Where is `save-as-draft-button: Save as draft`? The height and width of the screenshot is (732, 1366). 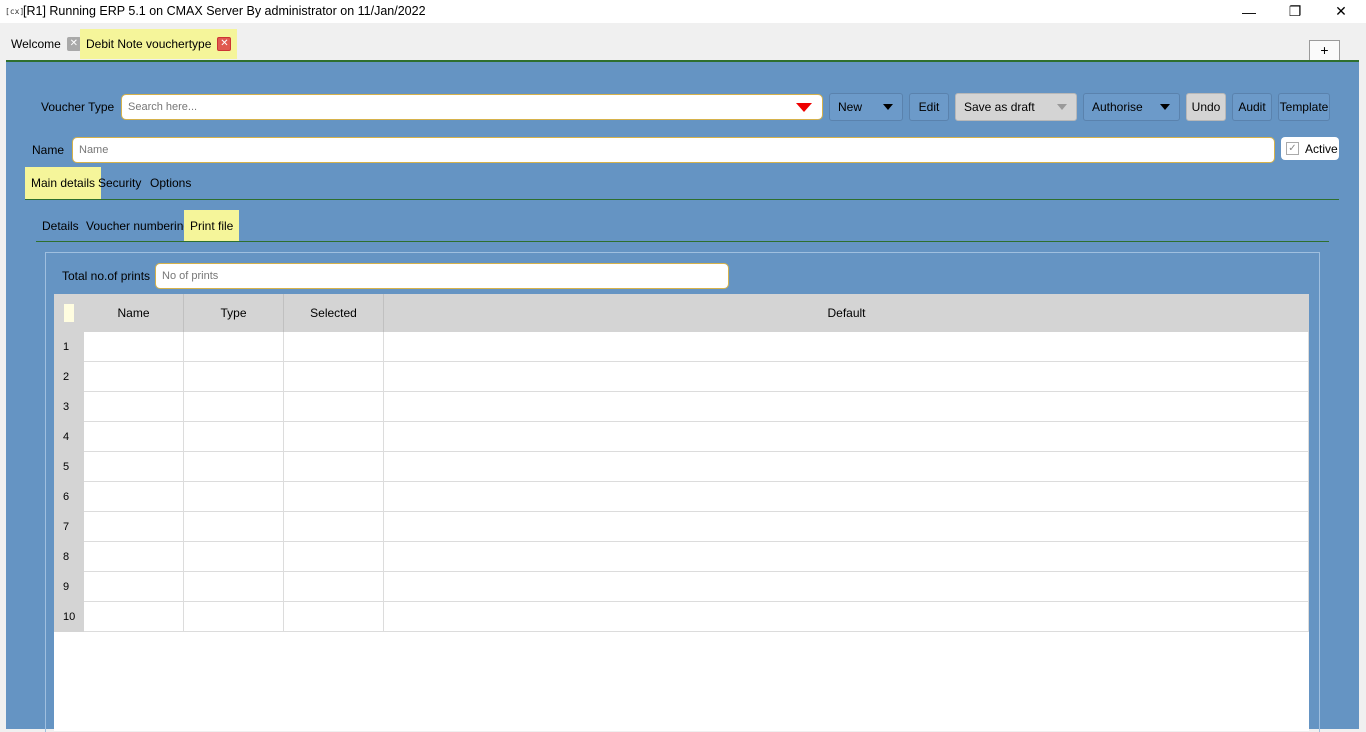 save-as-draft-button: Save as draft is located at coordinates (1016, 107).